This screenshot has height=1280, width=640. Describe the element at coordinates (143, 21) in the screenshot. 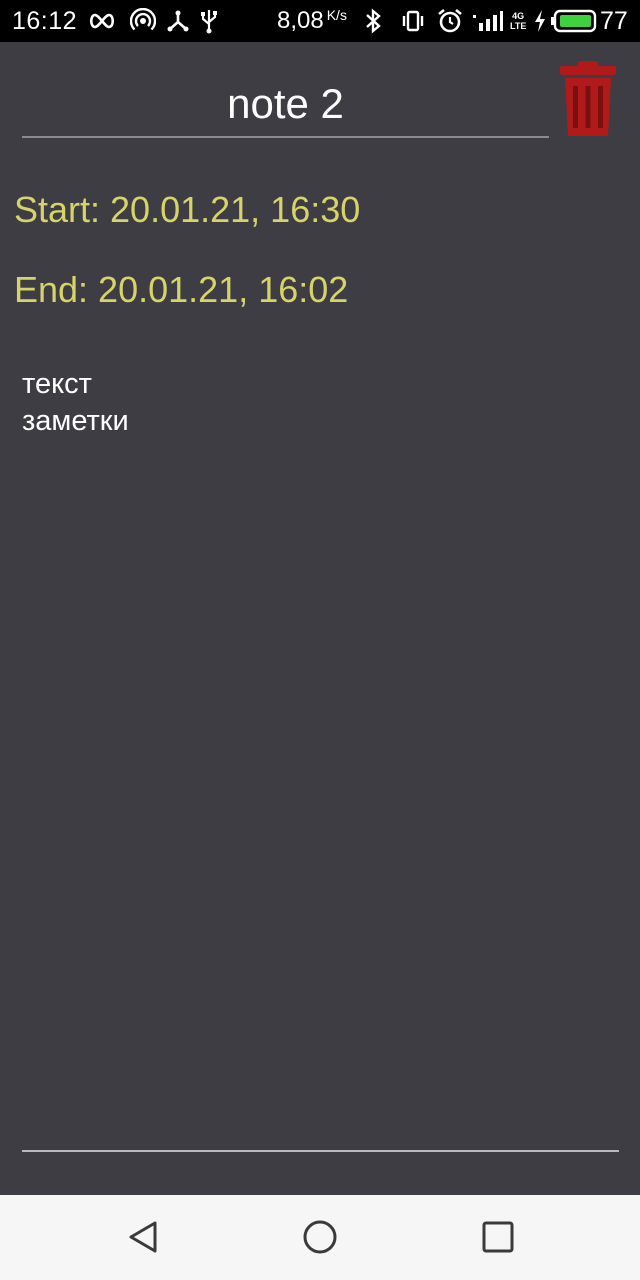

I see `hotspot-icon` at that location.